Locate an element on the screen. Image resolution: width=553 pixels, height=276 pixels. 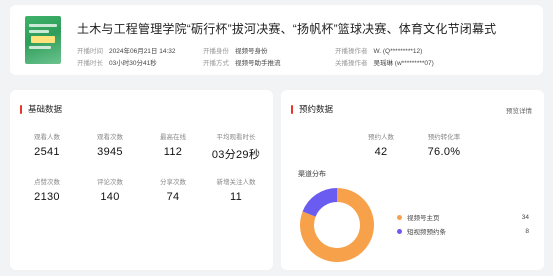
legend-dot-short-video is located at coordinates (399, 231).